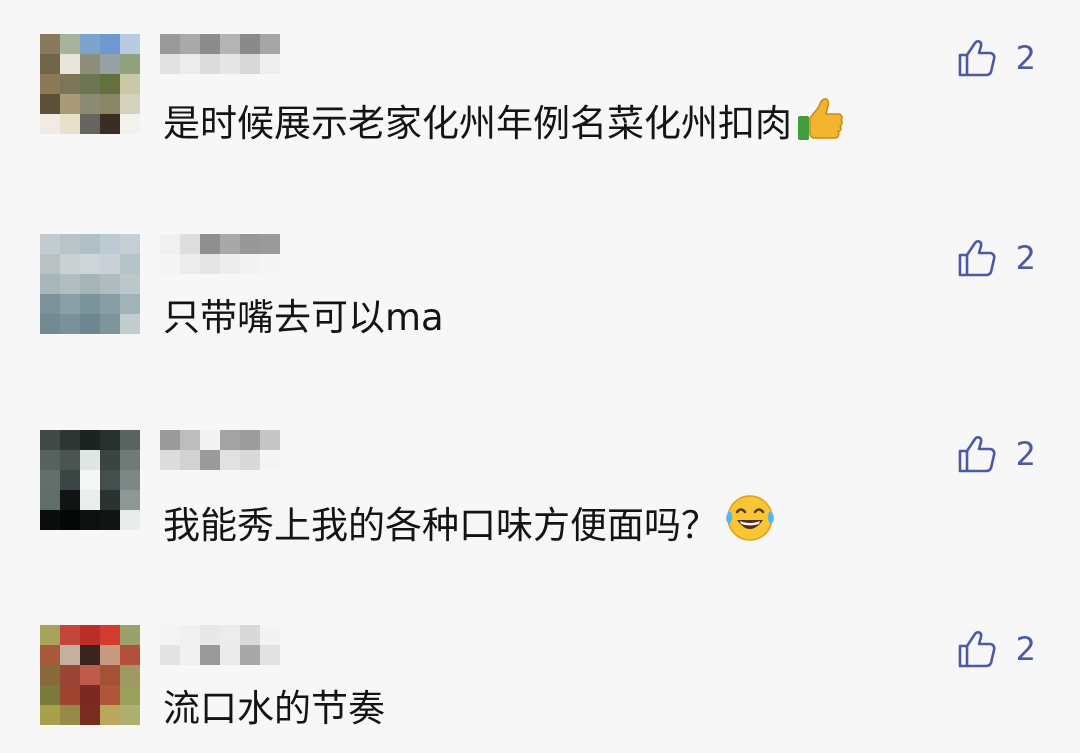 This screenshot has height=753, width=1080. What do you see at coordinates (820, 124) in the screenshot?
I see `thumbs-up-icon` at bounding box center [820, 124].